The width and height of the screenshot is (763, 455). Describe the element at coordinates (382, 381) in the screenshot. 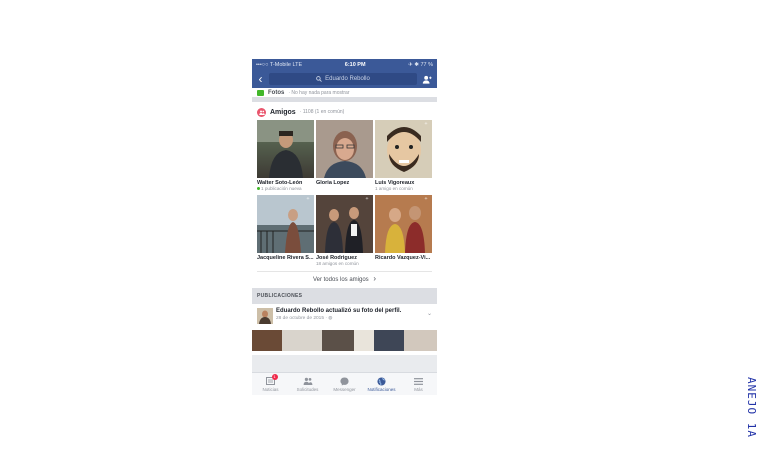

I see `globe-icon` at that location.